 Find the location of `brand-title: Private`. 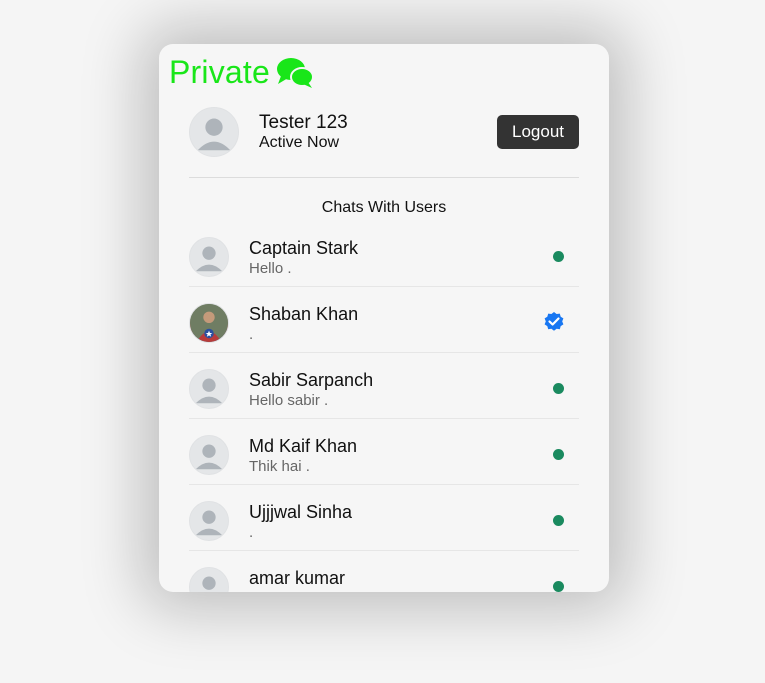

brand-title: Private is located at coordinates (219, 72).